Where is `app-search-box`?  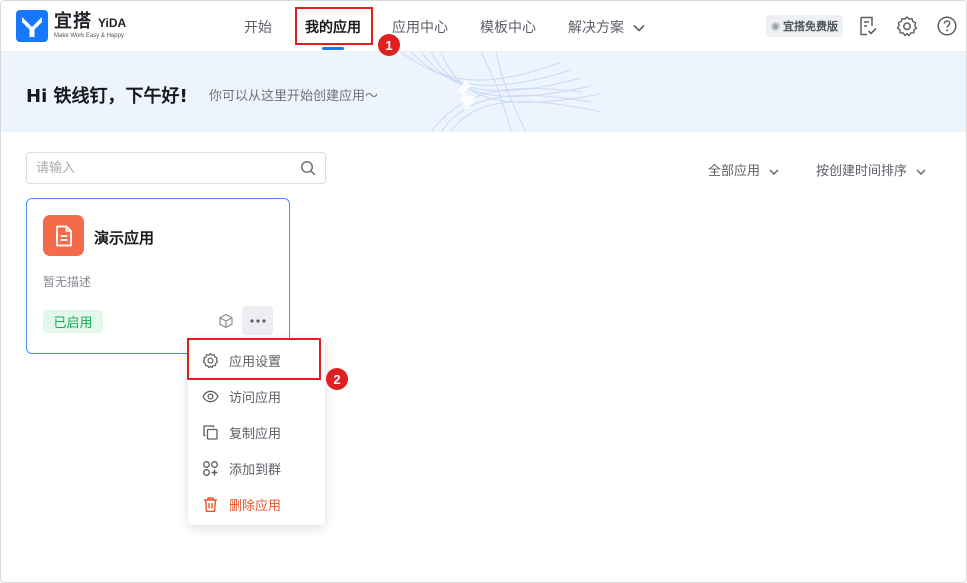 app-search-box is located at coordinates (176, 168).